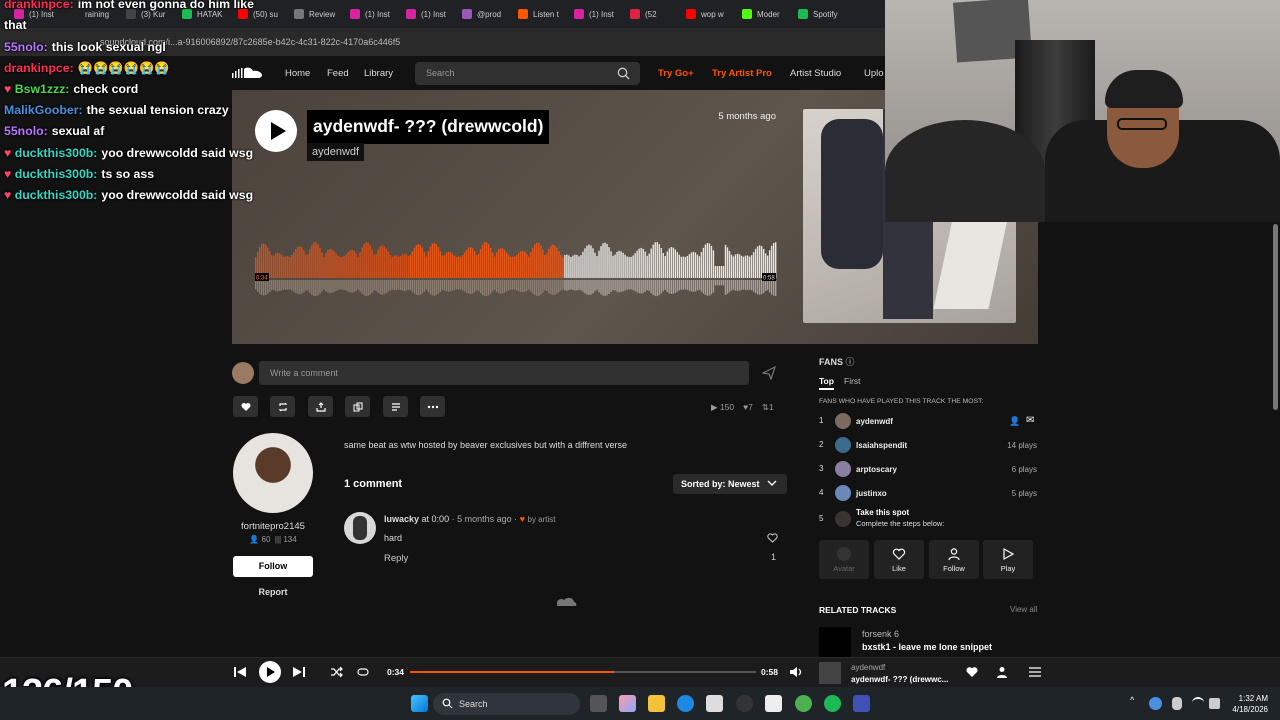 The height and width of the screenshot is (720, 1280). I want to click on player-like-icon, so click(972, 672).